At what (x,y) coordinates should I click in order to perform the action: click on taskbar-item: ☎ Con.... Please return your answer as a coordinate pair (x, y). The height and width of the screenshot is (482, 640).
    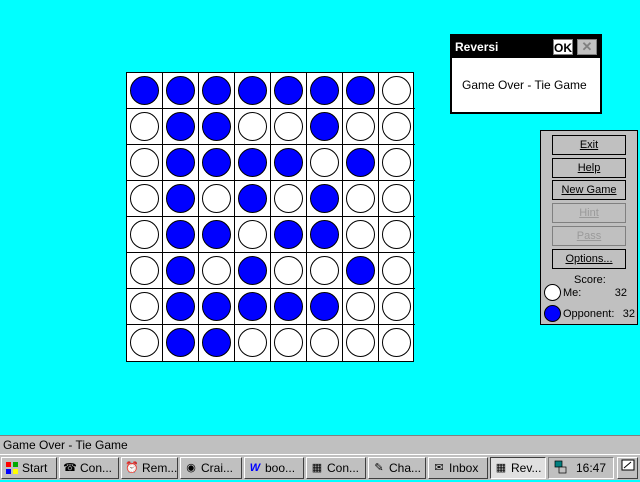
    Looking at the image, I should click on (89, 468).